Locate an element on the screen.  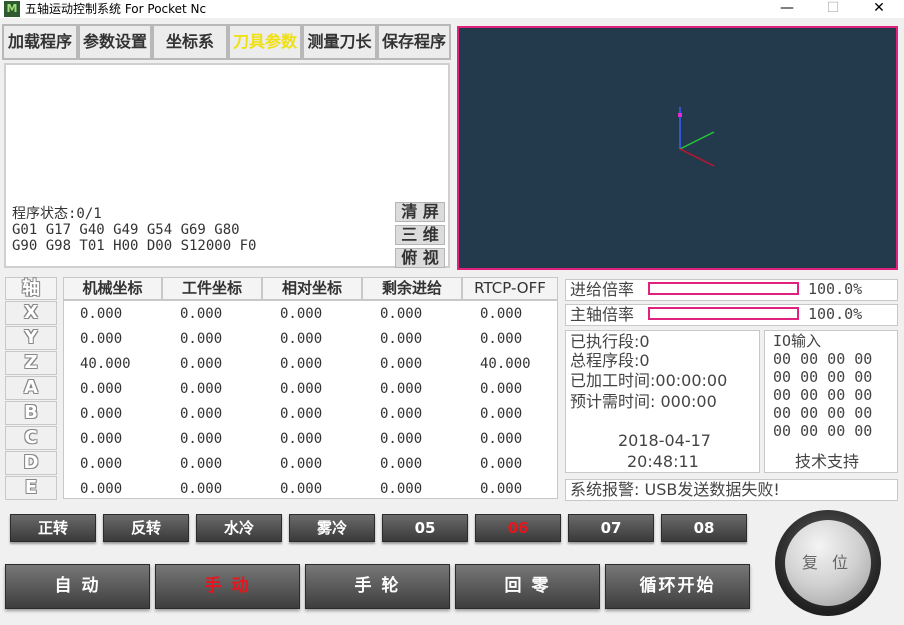
axis-label-x: X is located at coordinates (31, 313).